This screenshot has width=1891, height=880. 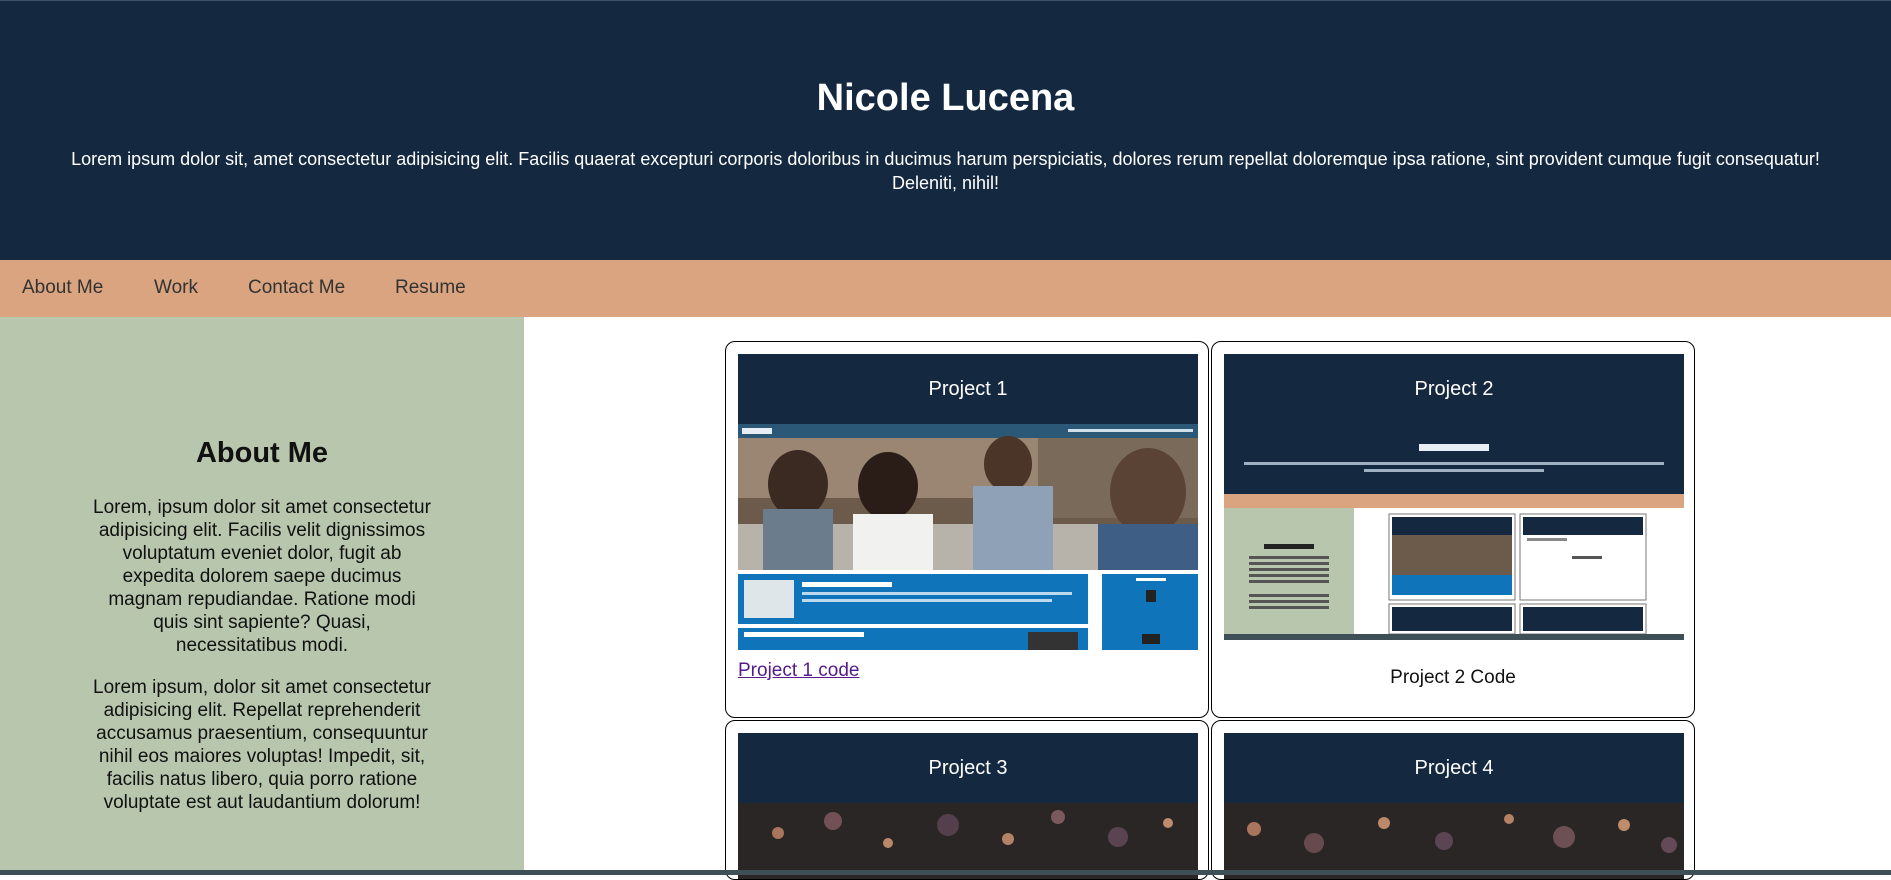 I want to click on project-1-title: Project 1, so click(x=968, y=389).